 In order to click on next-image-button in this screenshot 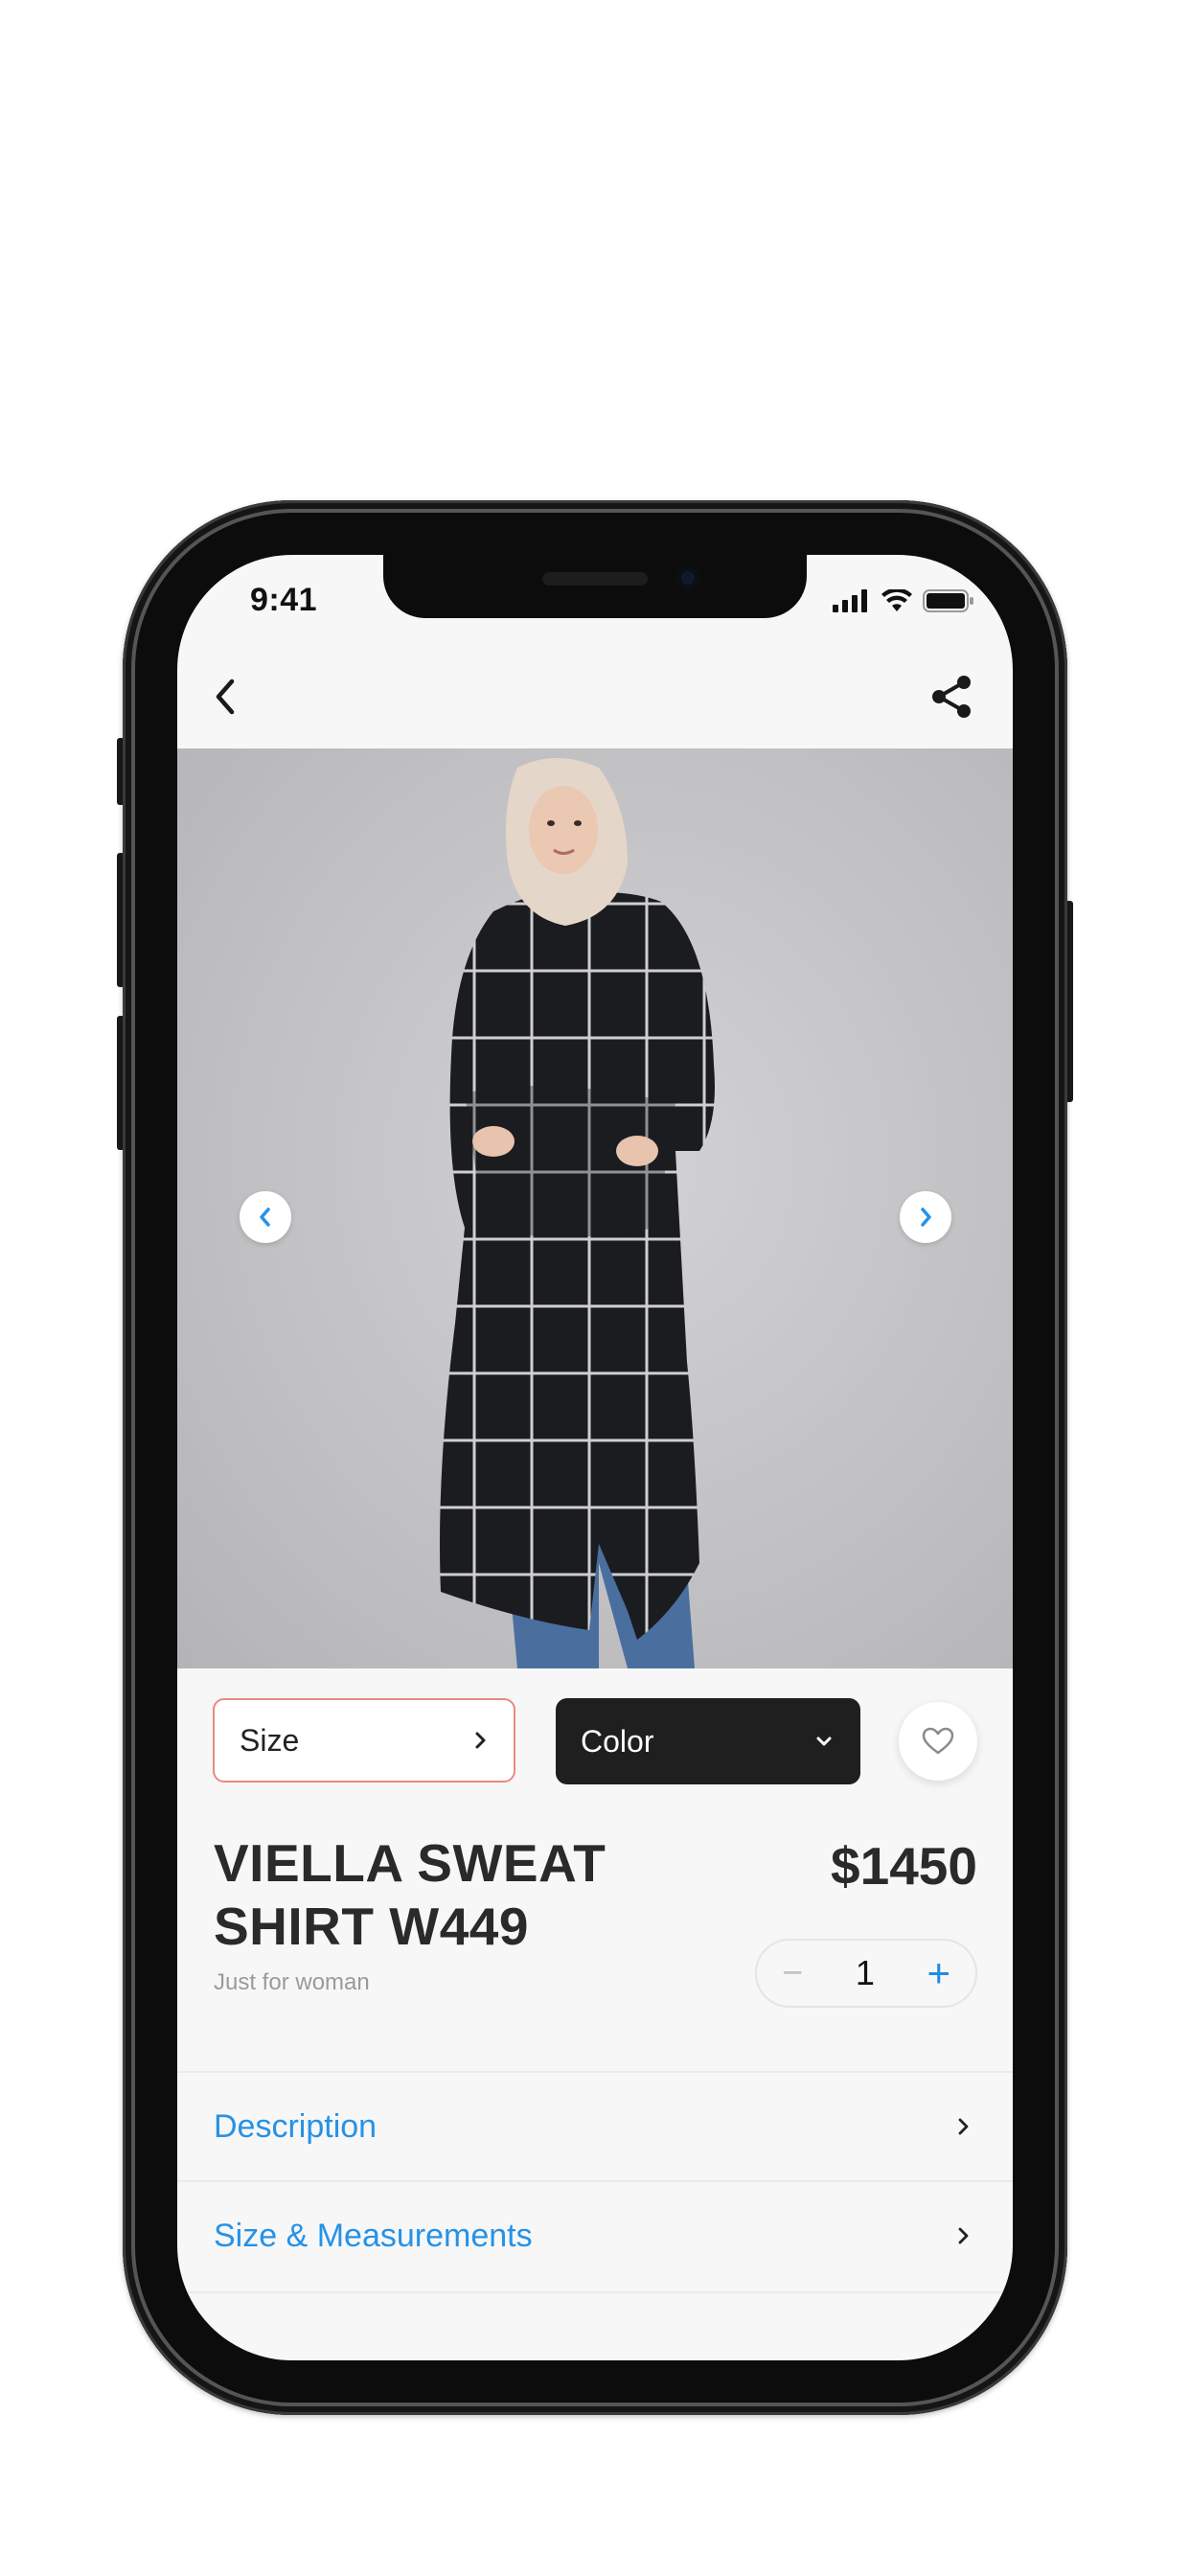, I will do `click(926, 1217)`.